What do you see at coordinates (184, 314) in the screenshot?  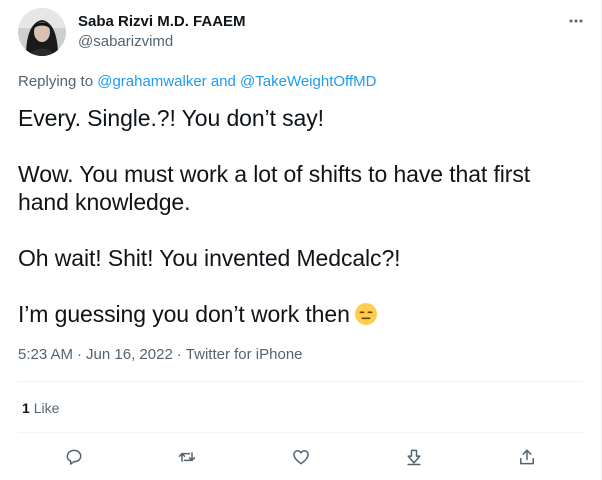 I see `tweet-paragraph-text: I’m guessing you don’t work then` at bounding box center [184, 314].